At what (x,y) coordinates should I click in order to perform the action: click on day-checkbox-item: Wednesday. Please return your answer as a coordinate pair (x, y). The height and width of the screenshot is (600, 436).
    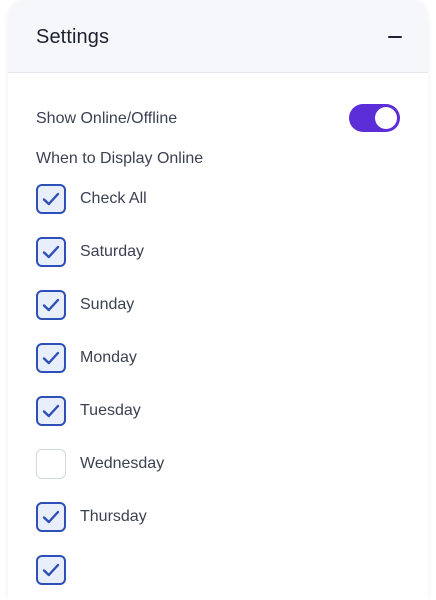
    Looking at the image, I should click on (100, 475).